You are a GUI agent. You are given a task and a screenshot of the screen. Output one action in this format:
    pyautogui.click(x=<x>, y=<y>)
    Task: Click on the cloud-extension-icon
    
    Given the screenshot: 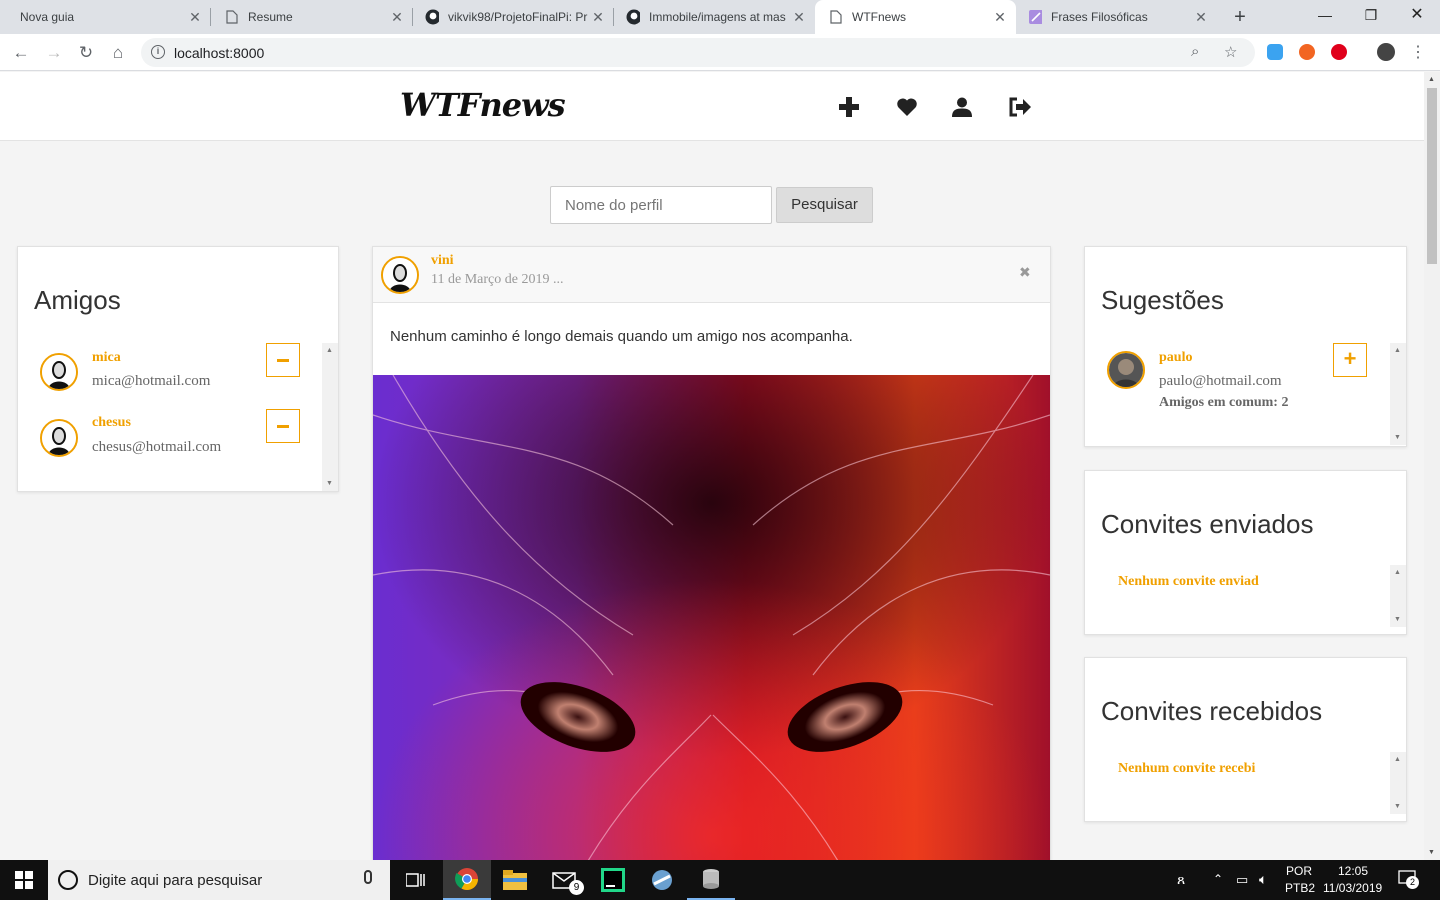 What is the action you would take?
    pyautogui.click(x=1275, y=52)
    